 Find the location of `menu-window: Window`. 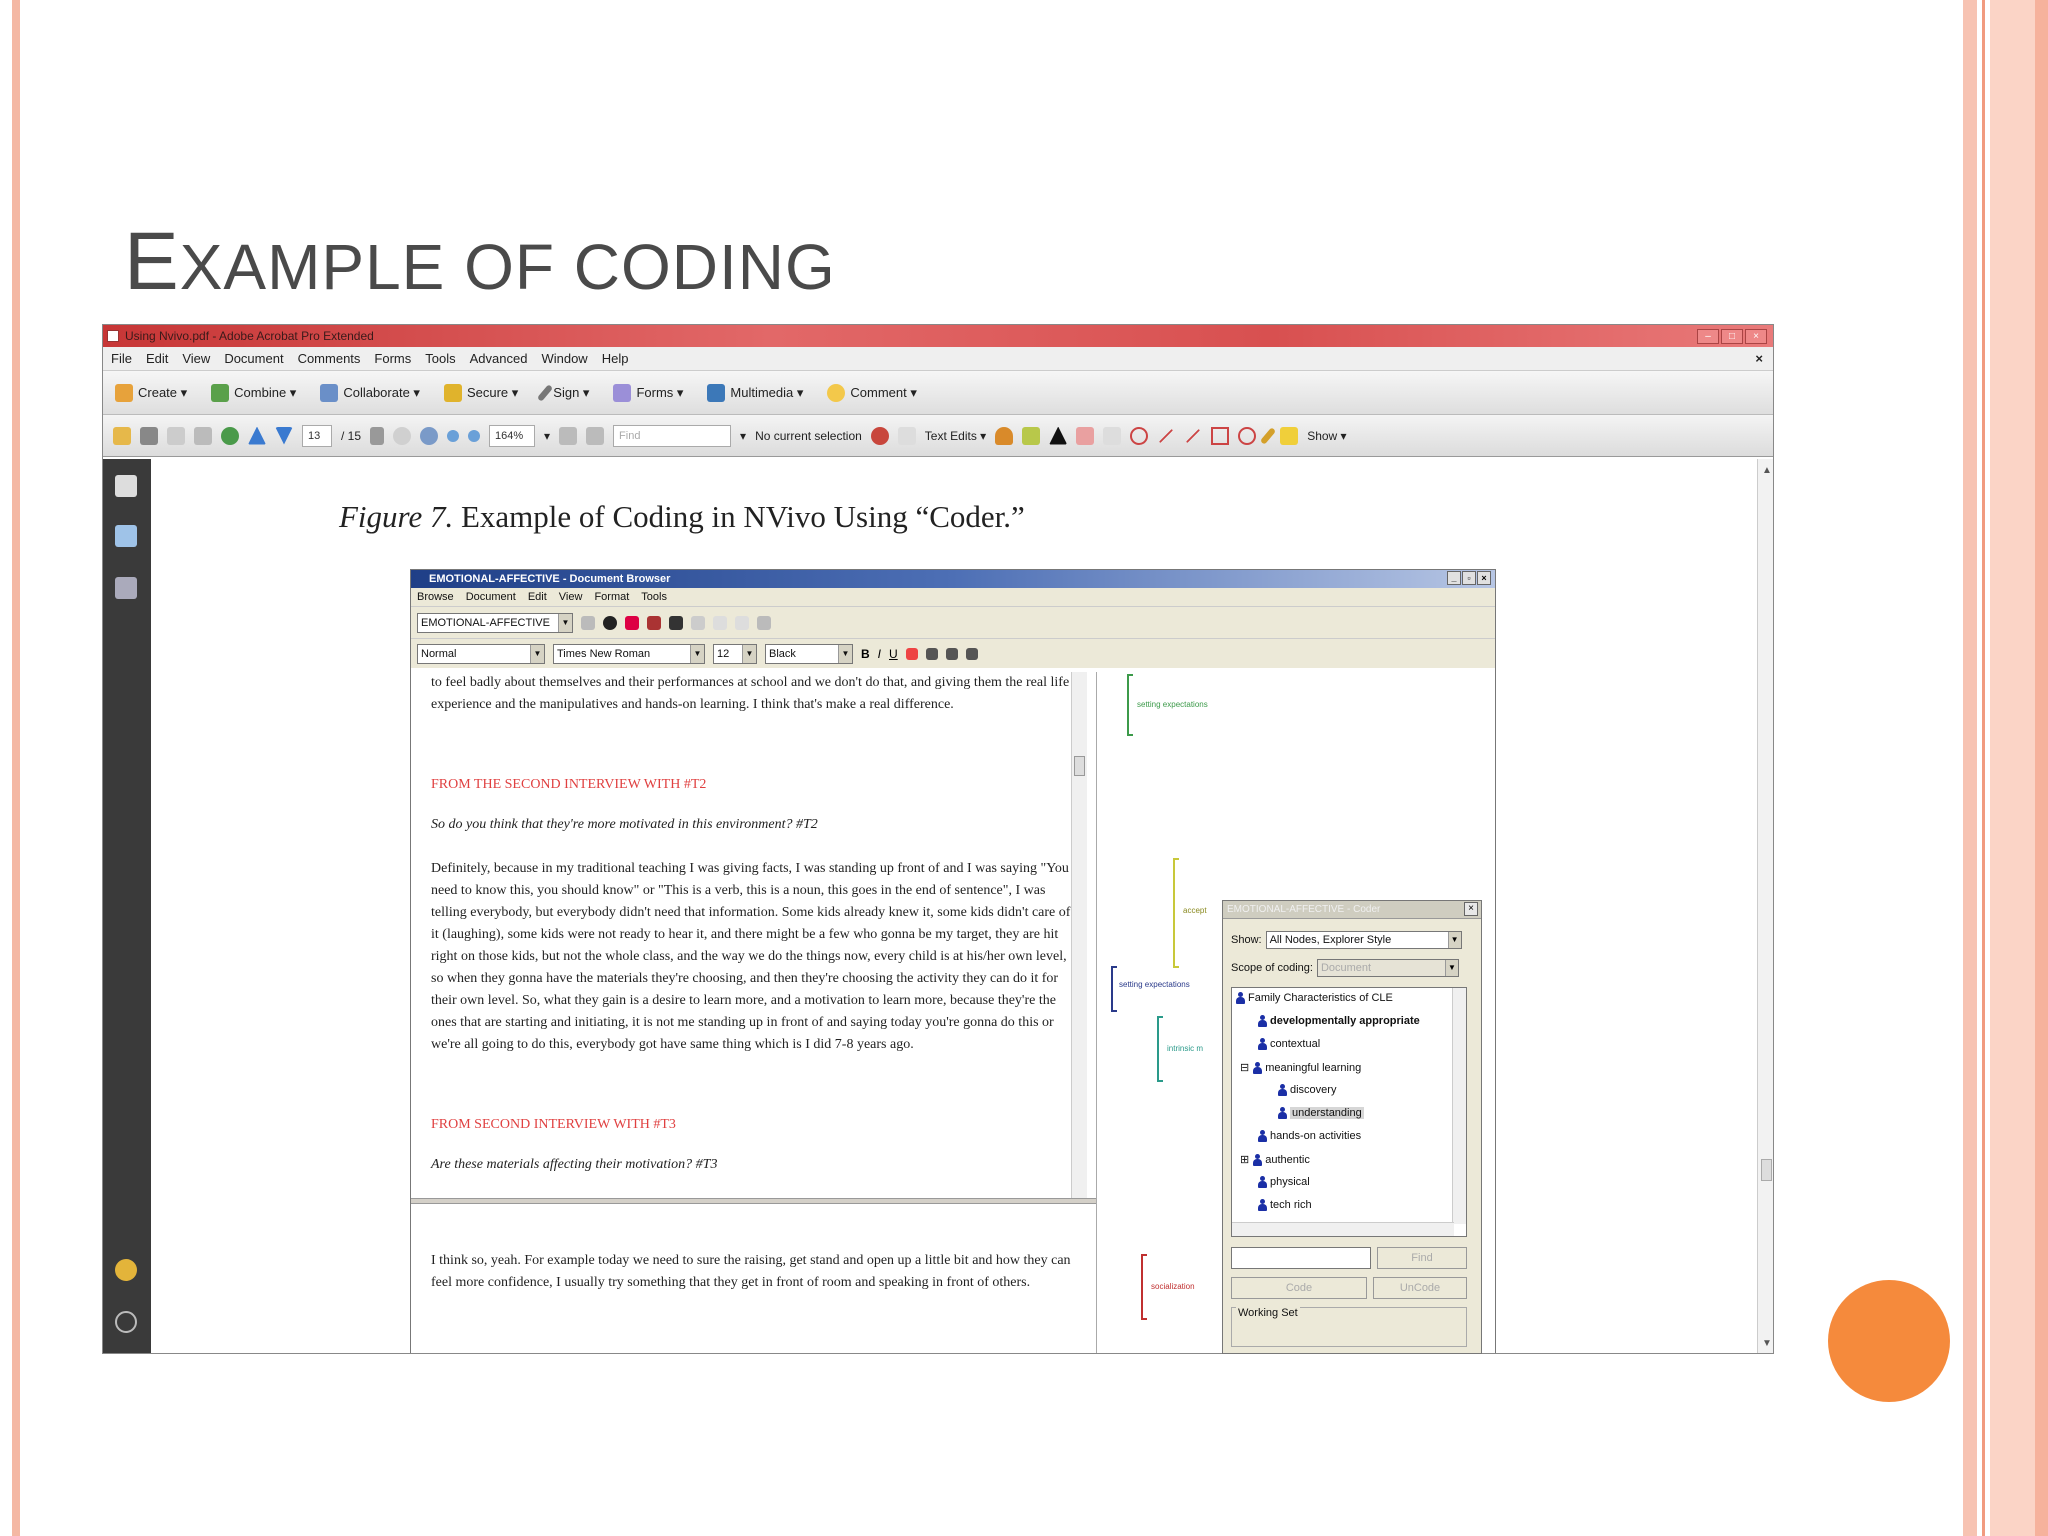

menu-window: Window is located at coordinates (564, 358).